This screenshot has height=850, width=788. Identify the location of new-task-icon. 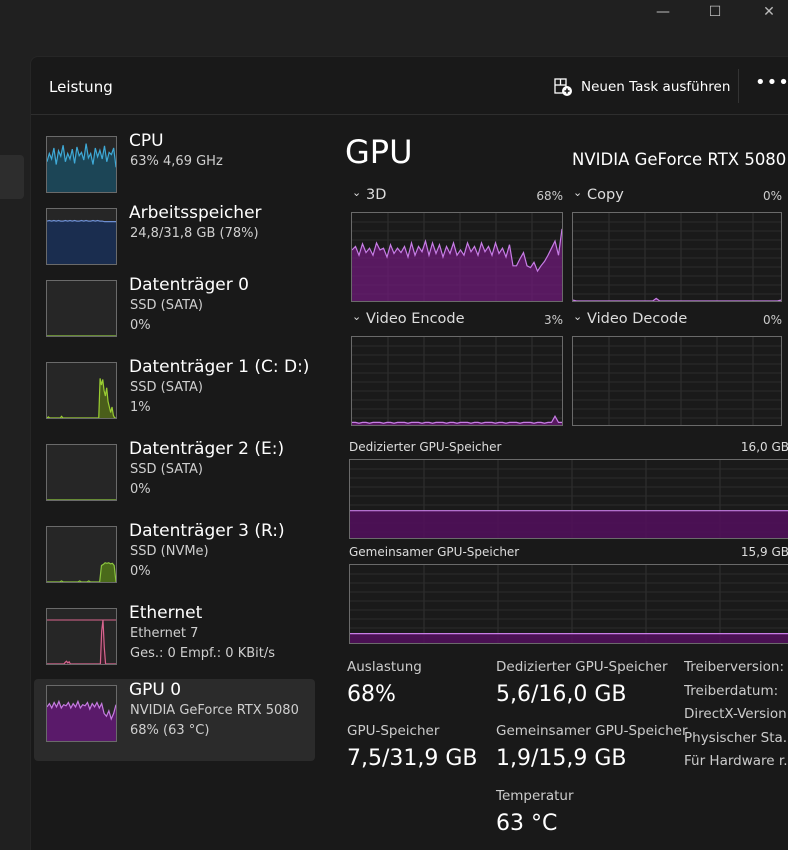
(563, 87).